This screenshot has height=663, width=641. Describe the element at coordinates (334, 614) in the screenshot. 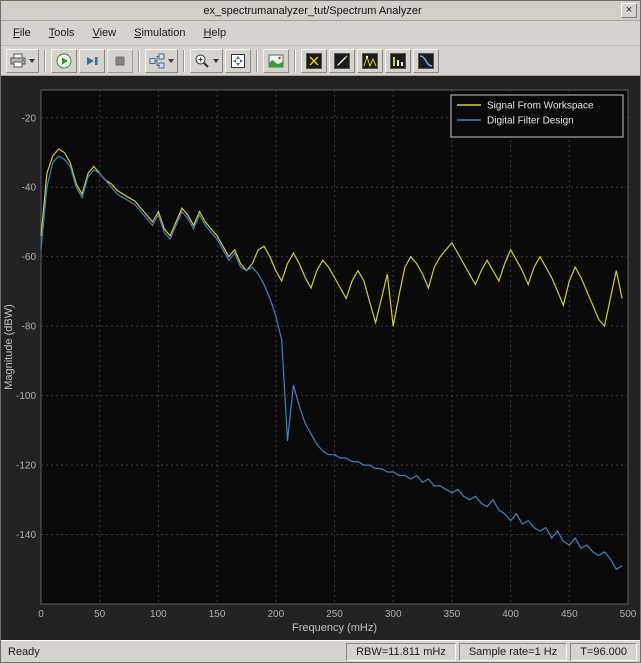

I see `x-tick-label: 250` at that location.